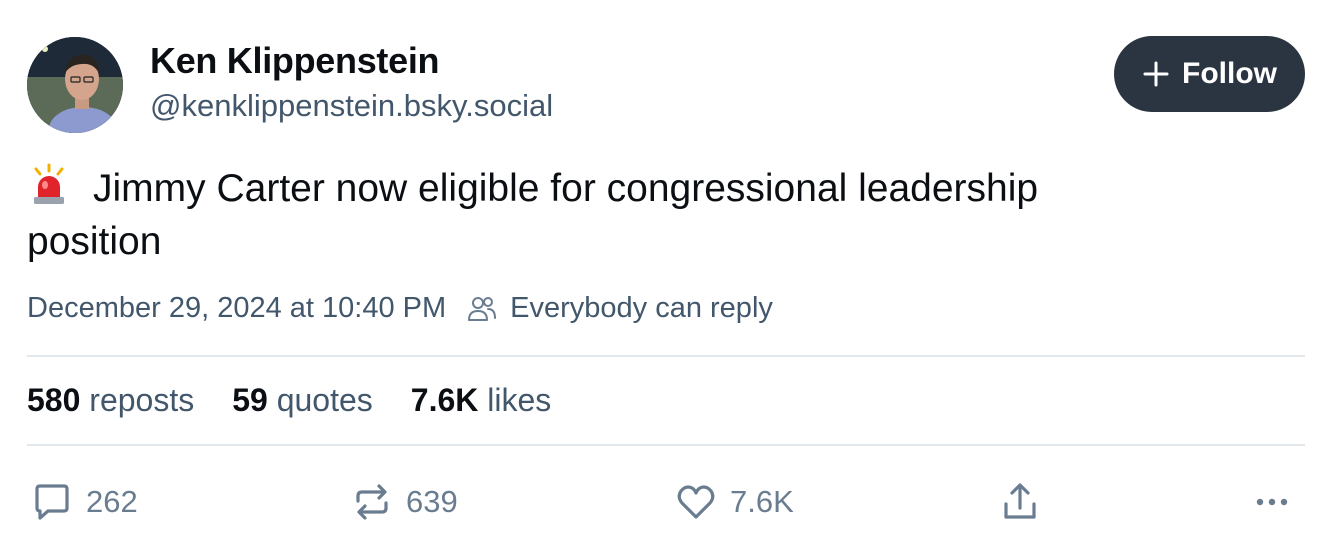 The width and height of the screenshot is (1331, 543). What do you see at coordinates (236, 308) in the screenshot?
I see `post-timestamp: December 29, 2024 at 10:40 PM` at bounding box center [236, 308].